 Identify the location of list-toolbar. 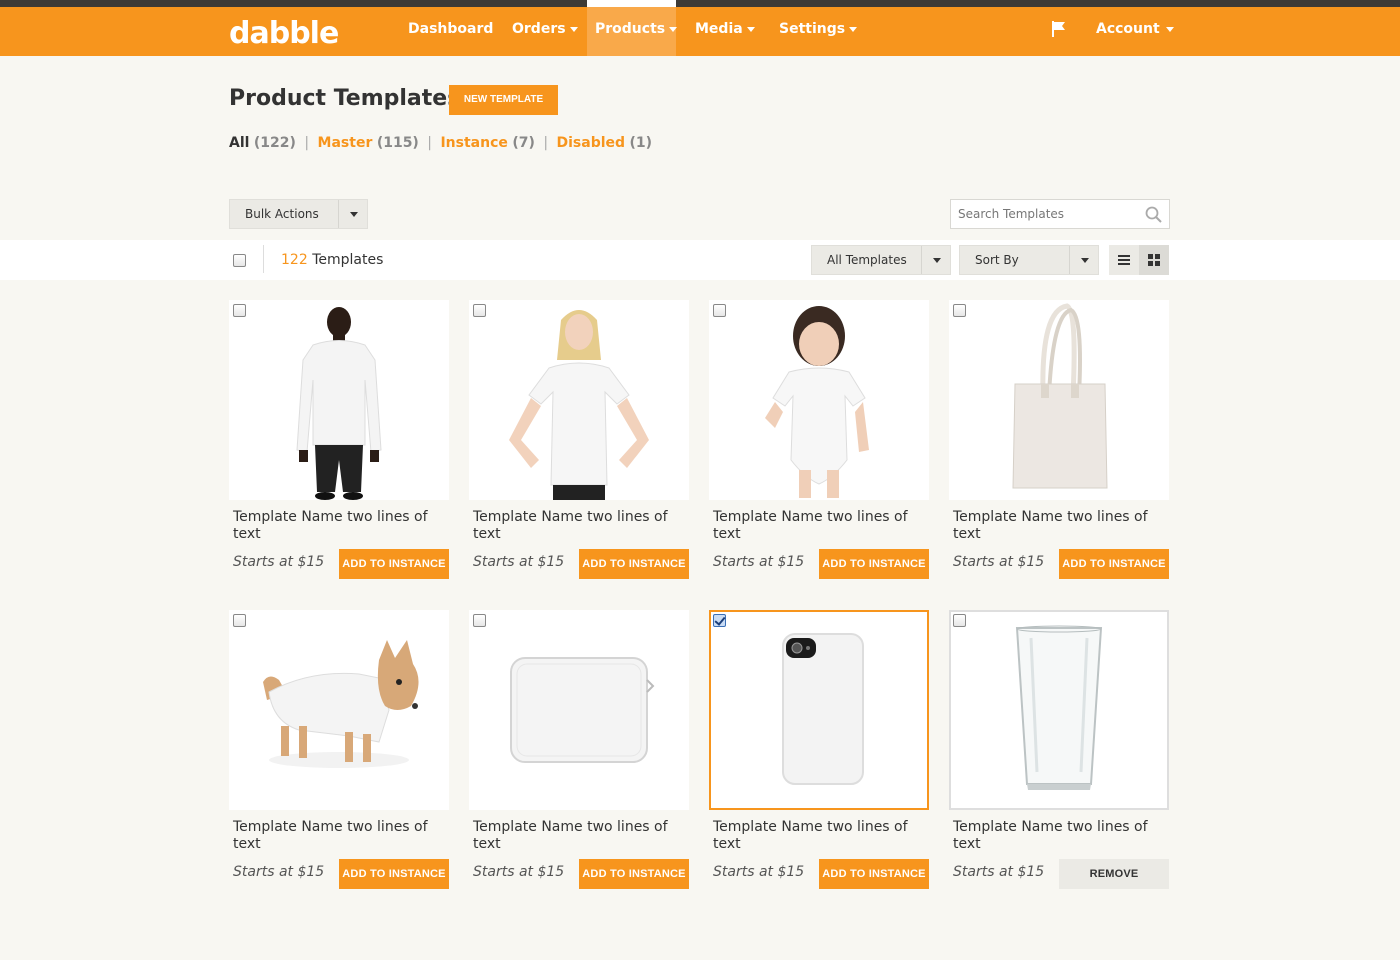
(700, 260).